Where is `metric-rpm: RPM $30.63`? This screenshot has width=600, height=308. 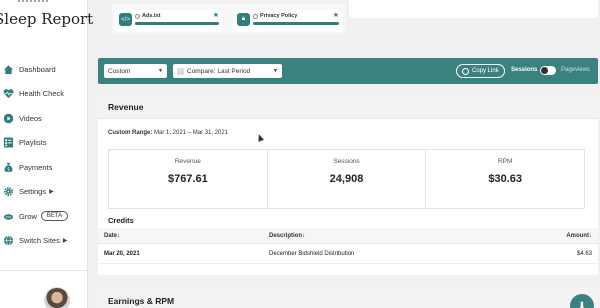 metric-rpm: RPM $30.63 is located at coordinates (505, 179).